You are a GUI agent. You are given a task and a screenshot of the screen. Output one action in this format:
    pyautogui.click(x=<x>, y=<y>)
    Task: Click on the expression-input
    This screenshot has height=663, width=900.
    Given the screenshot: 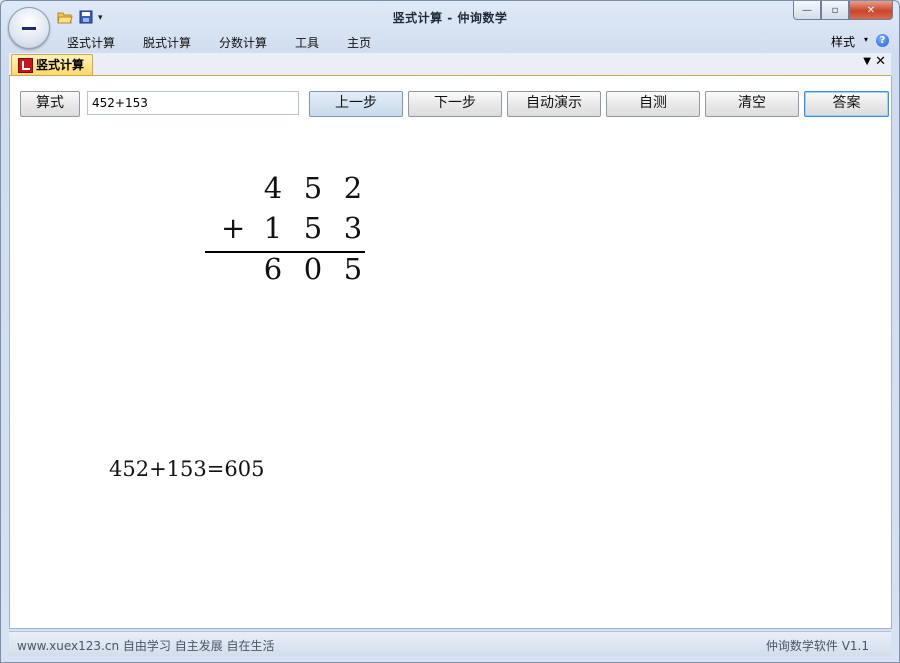 What is the action you would take?
    pyautogui.click(x=193, y=103)
    